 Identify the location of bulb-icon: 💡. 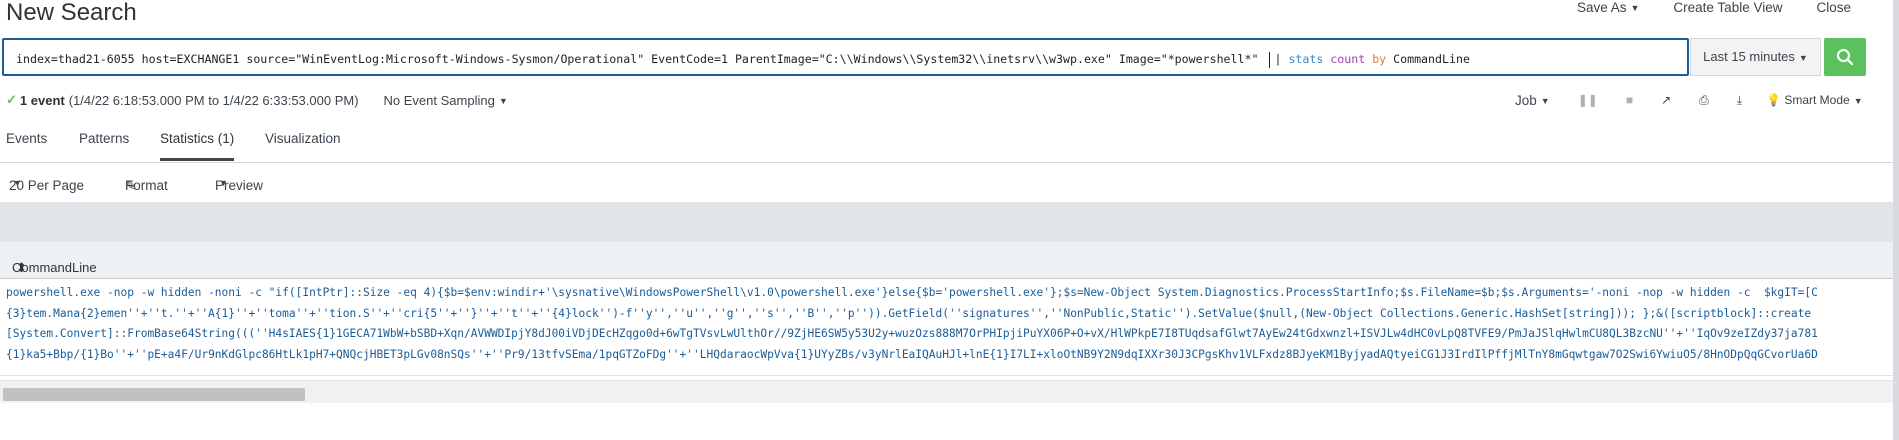
(1773, 100).